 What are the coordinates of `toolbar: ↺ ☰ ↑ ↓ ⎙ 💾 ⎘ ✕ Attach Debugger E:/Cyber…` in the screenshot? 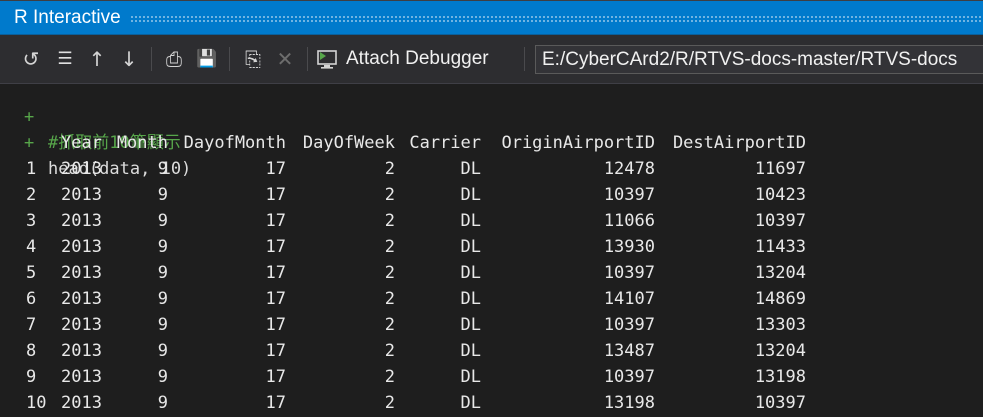 It's located at (491, 59).